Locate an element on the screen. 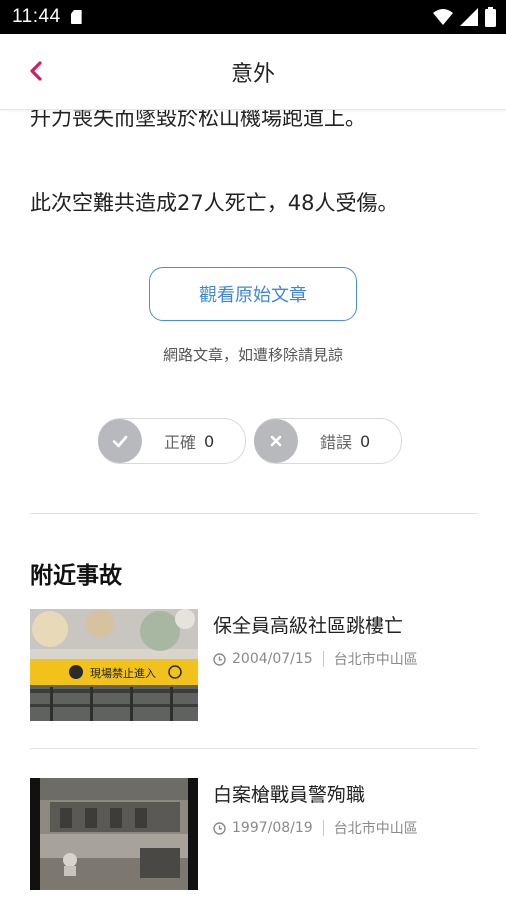  accident-meta: 1997/08/19 台北市中山區 is located at coordinates (315, 828).